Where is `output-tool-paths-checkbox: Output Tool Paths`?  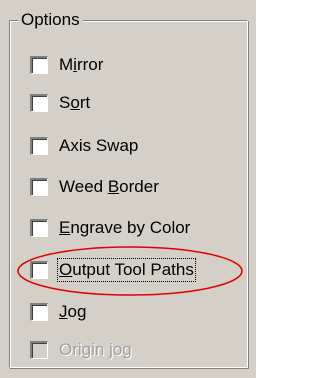
output-tool-paths-checkbox: Output Tool Paths is located at coordinates (113, 270).